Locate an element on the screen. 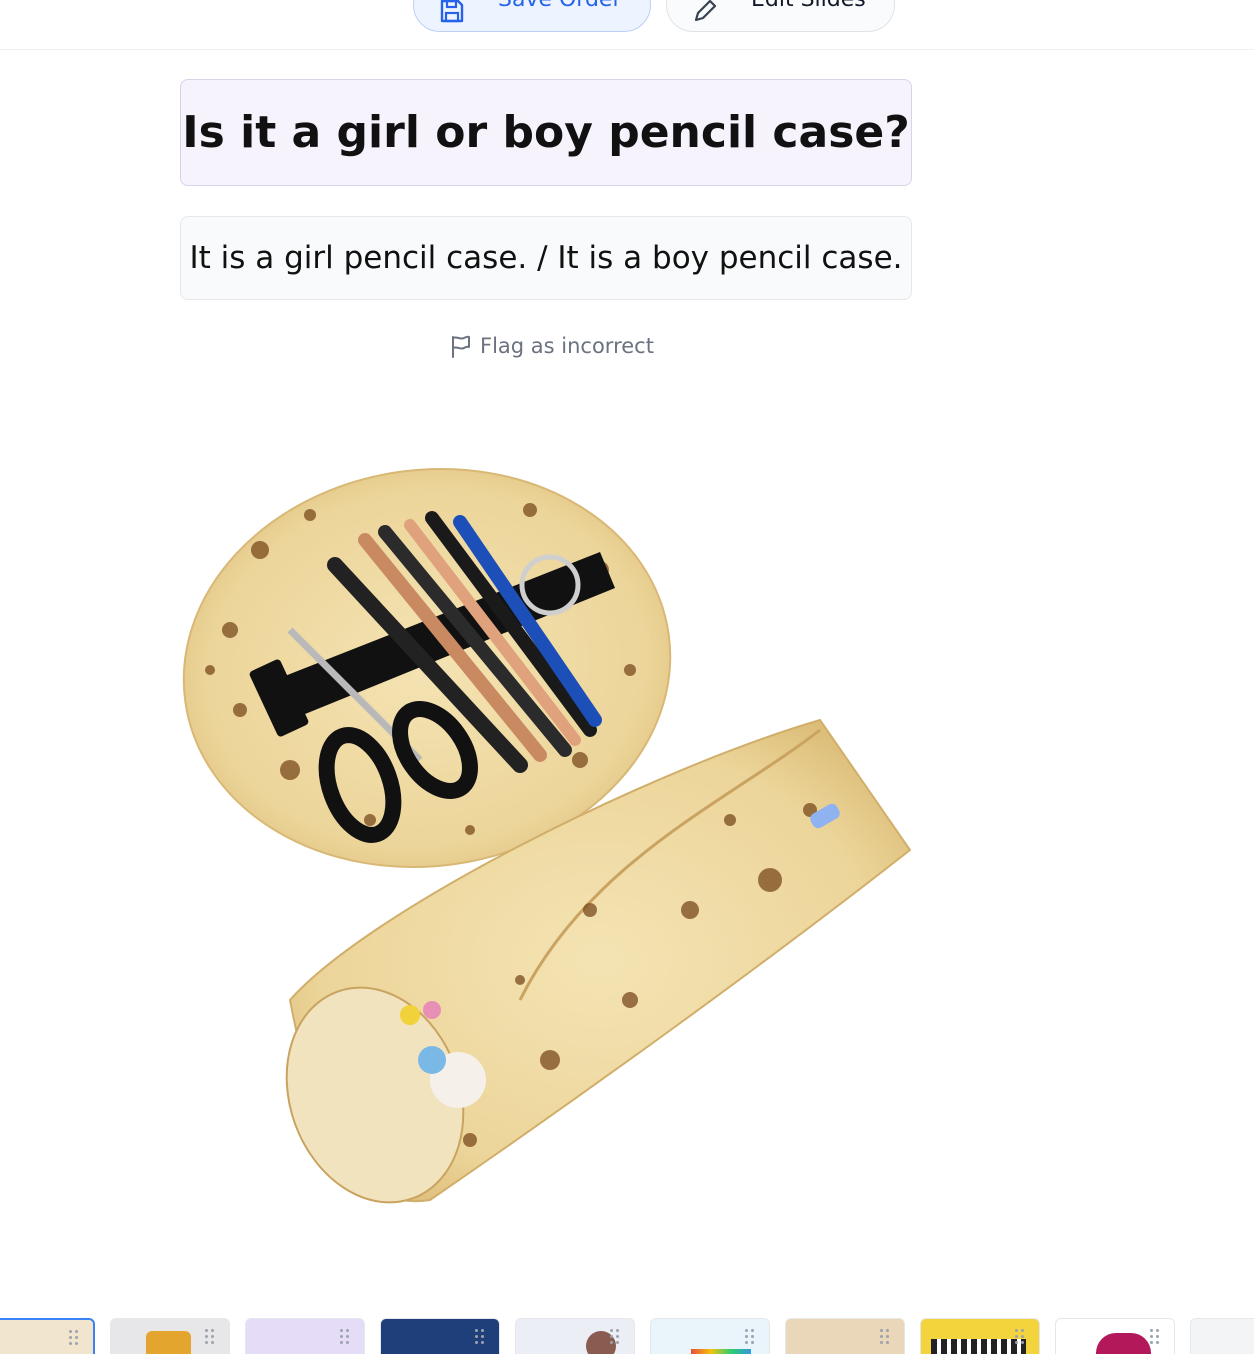  slide-thumbnail-strip is located at coordinates (627, 1335).